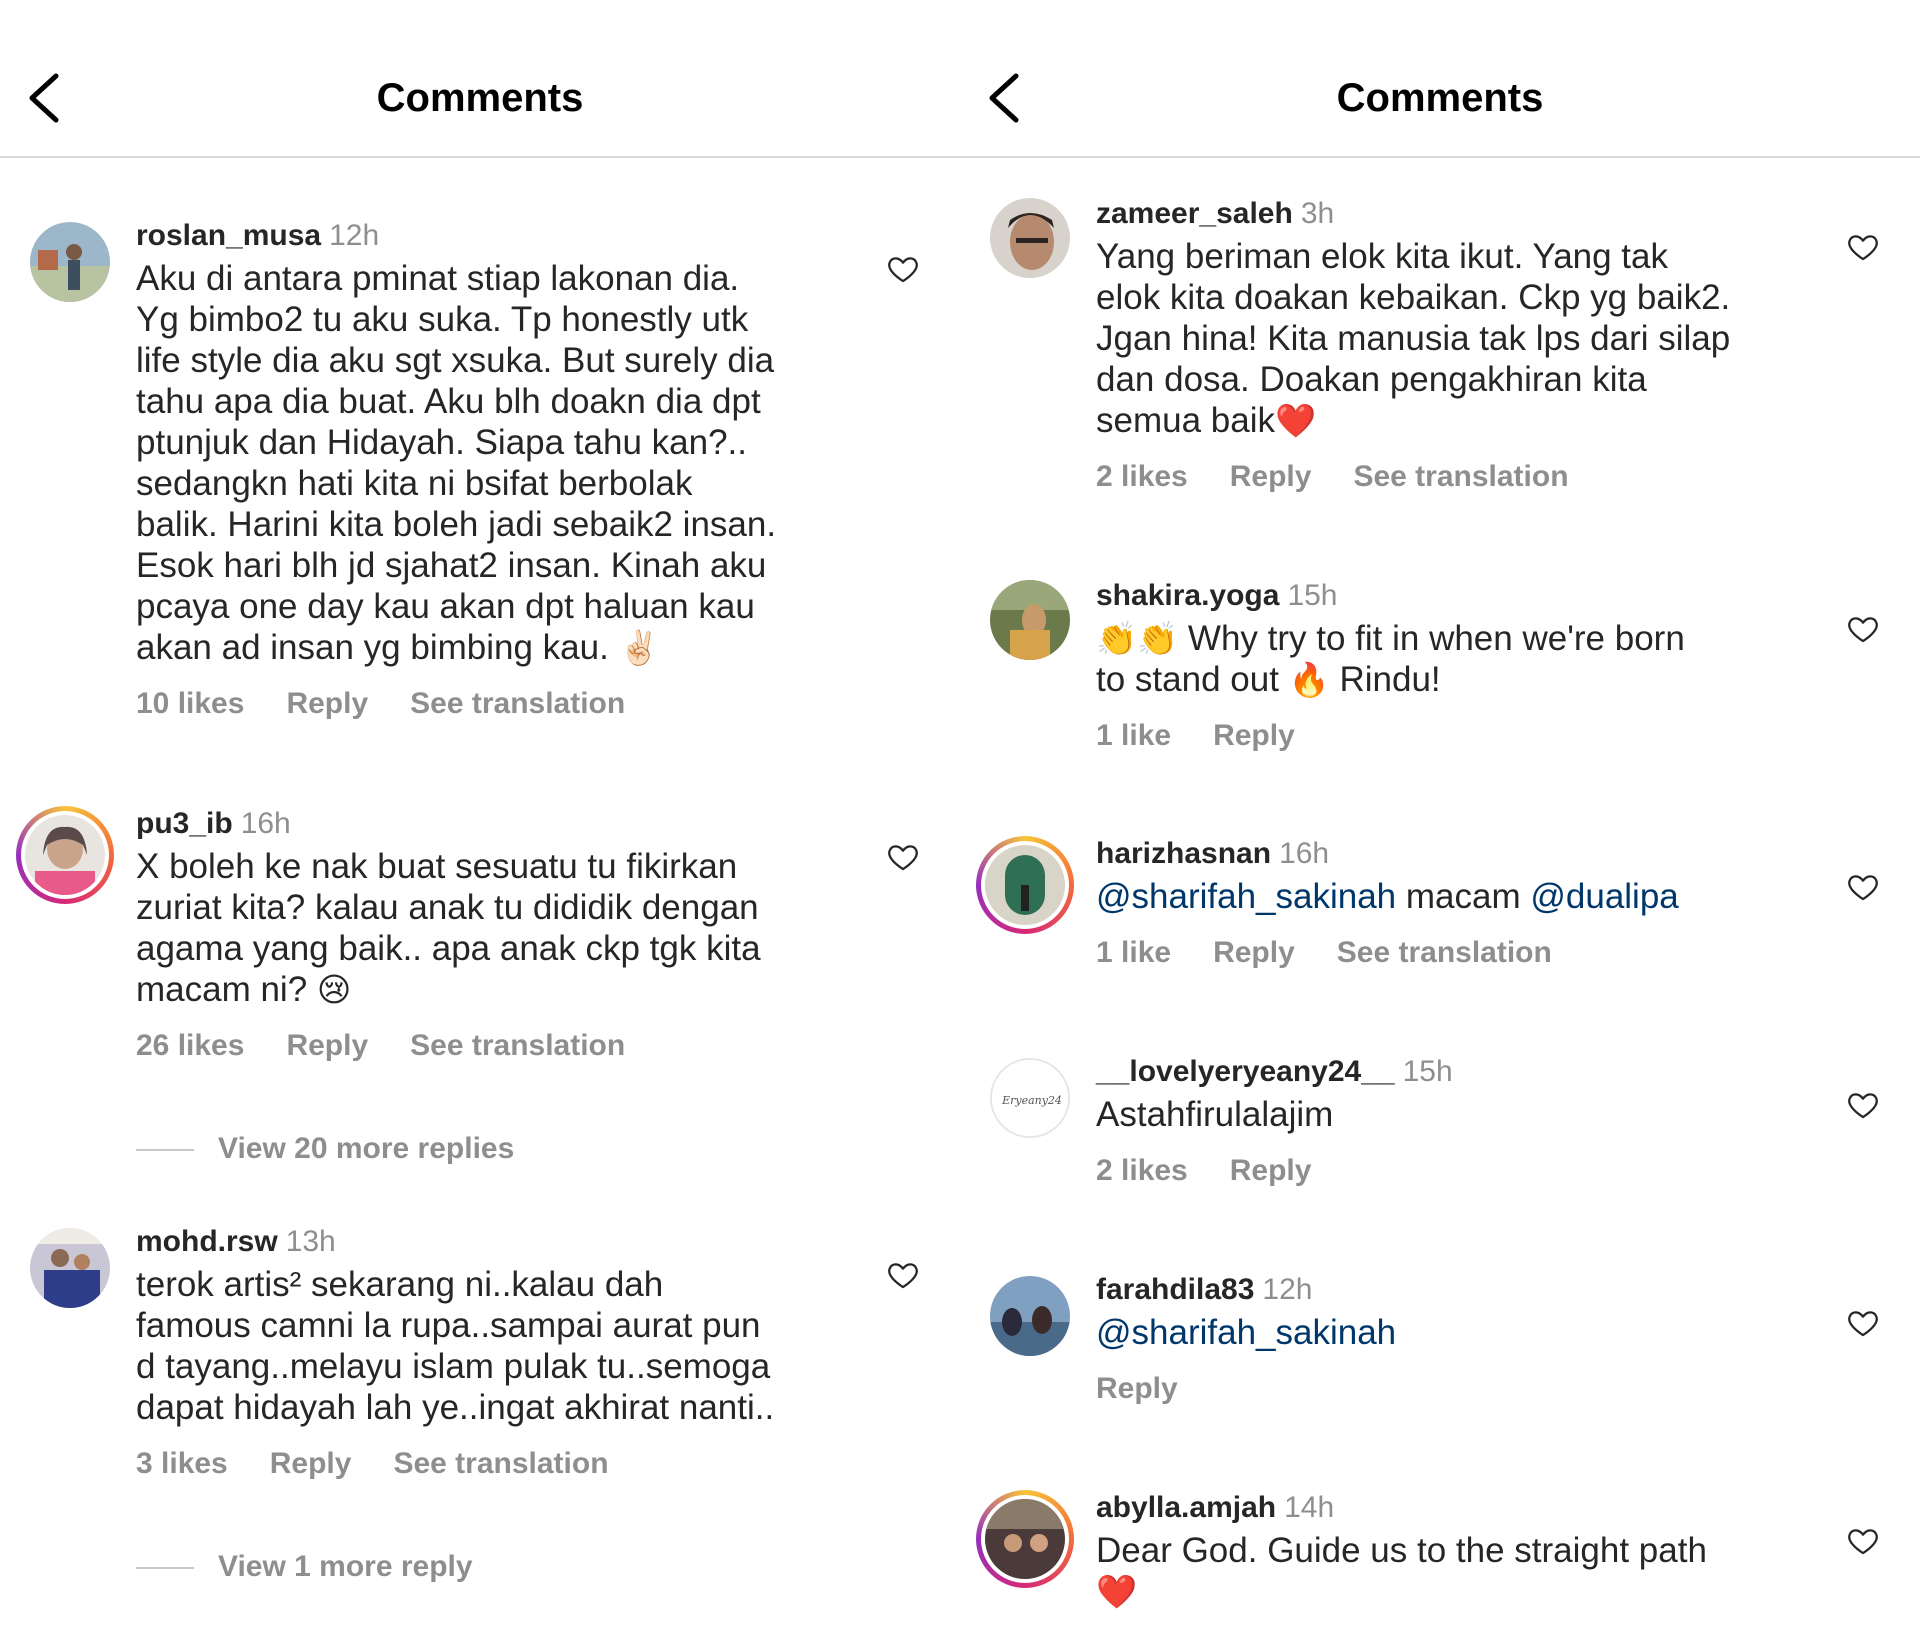 This screenshot has height=1631, width=1920. I want to click on username: pu3_ib, so click(184, 823).